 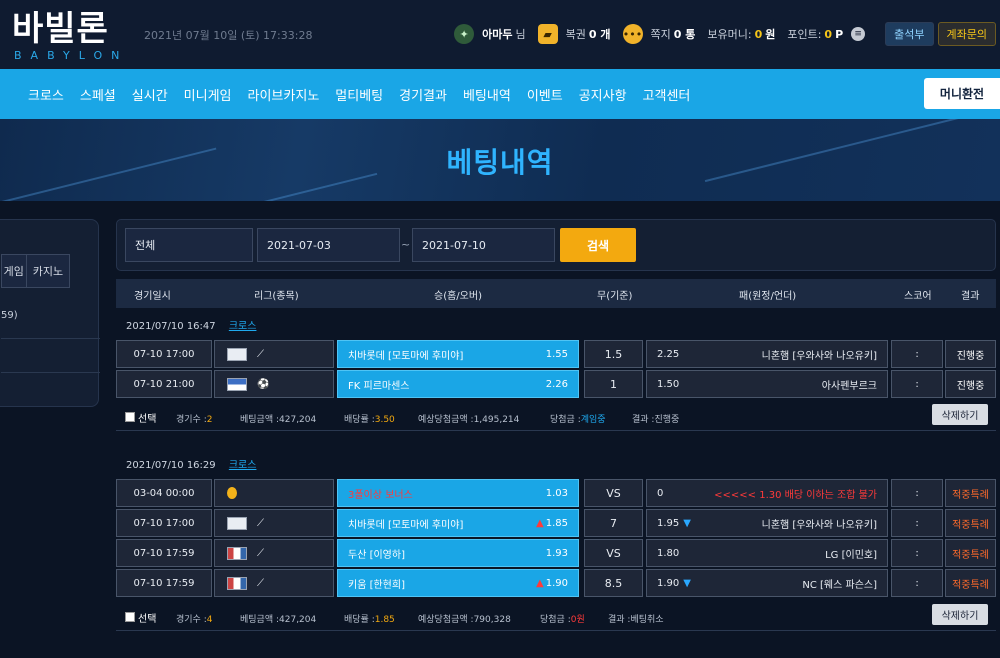 I want to click on page-title: 베팅내역, so click(x=500, y=162).